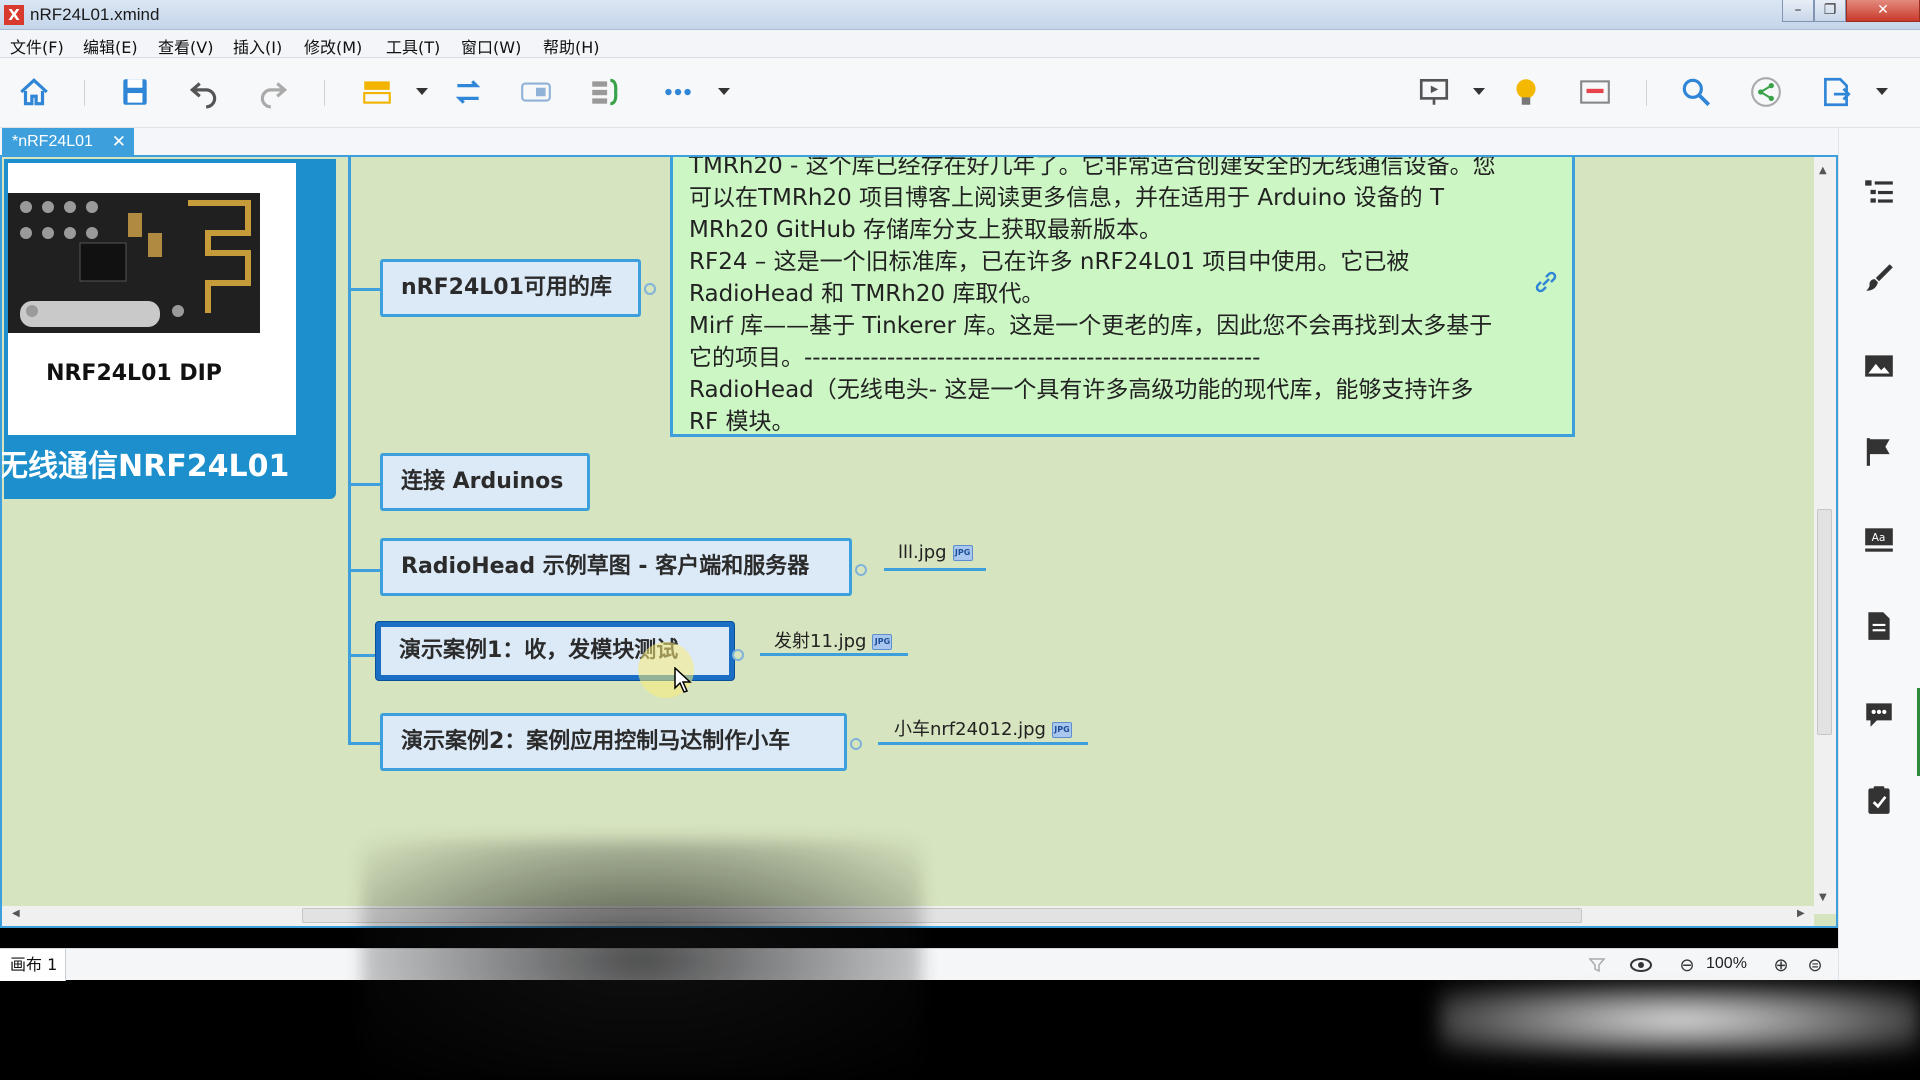 Image resolution: width=1920 pixels, height=1080 pixels. I want to click on zoom-level: 100%, so click(1726, 964).